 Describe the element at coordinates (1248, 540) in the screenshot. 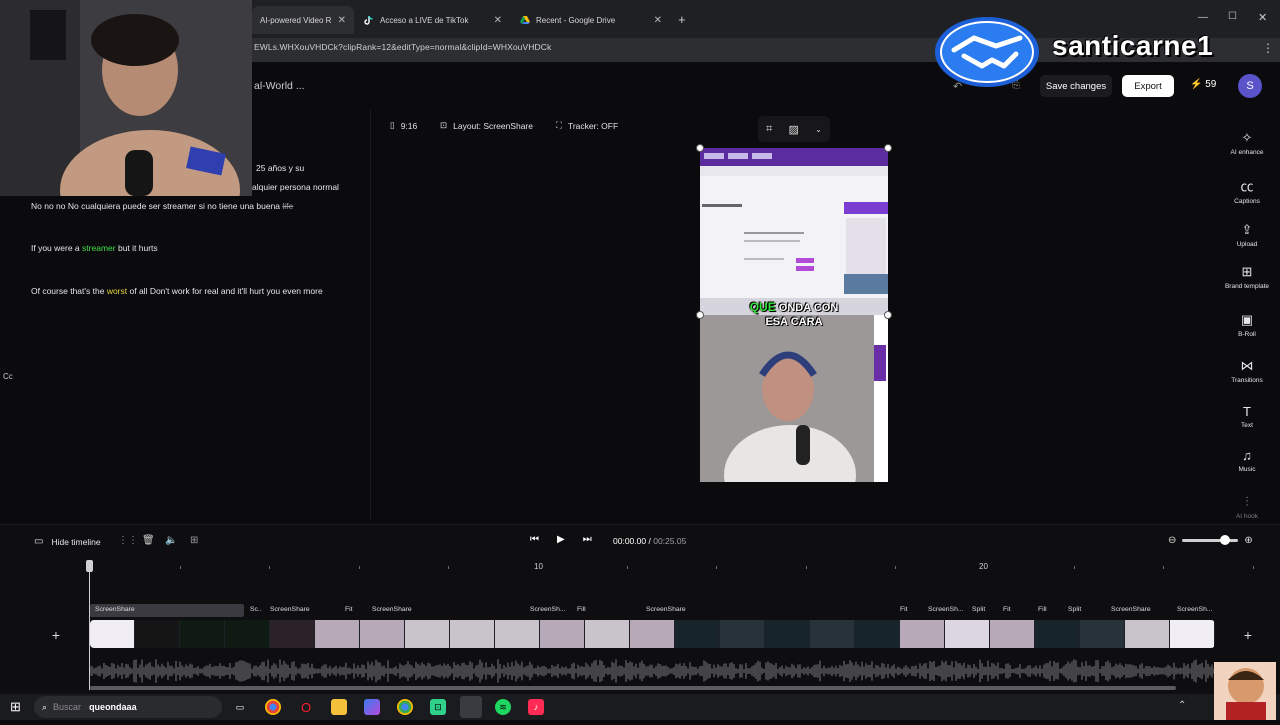

I see `zoom-in-icon: ⊕` at that location.